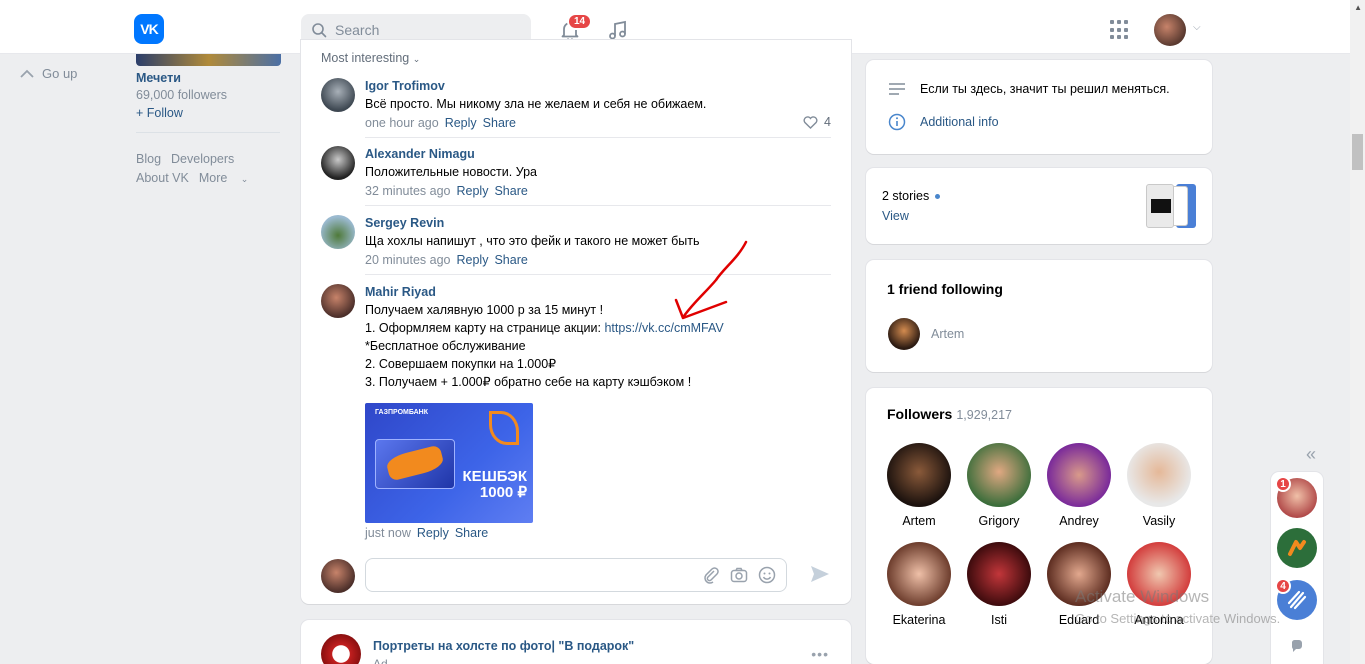  I want to click on more-link: More ⌄, so click(229, 178).